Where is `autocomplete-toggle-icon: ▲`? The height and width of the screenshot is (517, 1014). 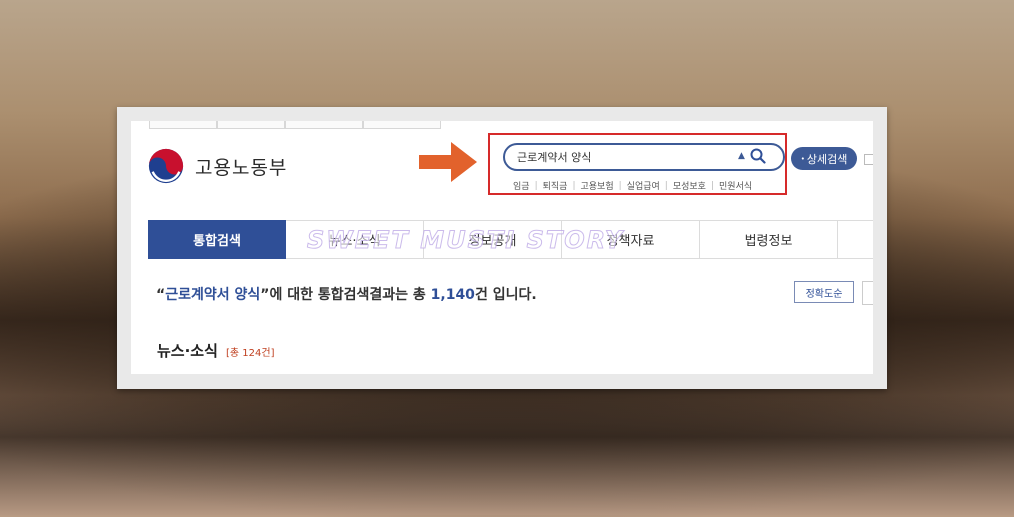 autocomplete-toggle-icon: ▲ is located at coordinates (741, 156).